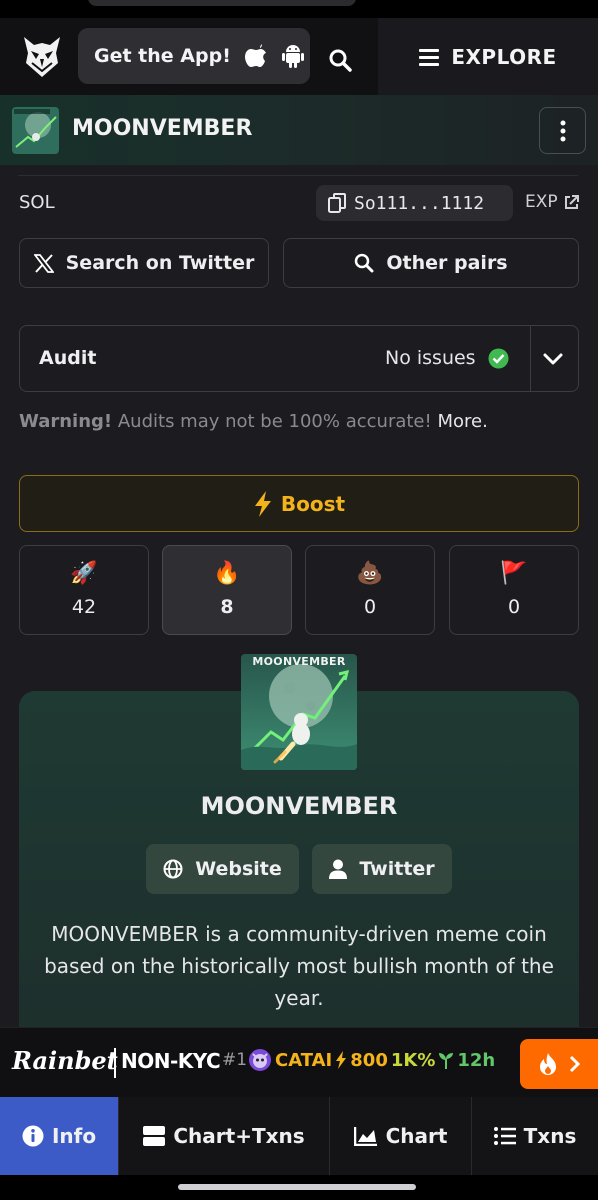 The image size is (598, 1200). What do you see at coordinates (530, 358) in the screenshot?
I see `audit-separator` at bounding box center [530, 358].